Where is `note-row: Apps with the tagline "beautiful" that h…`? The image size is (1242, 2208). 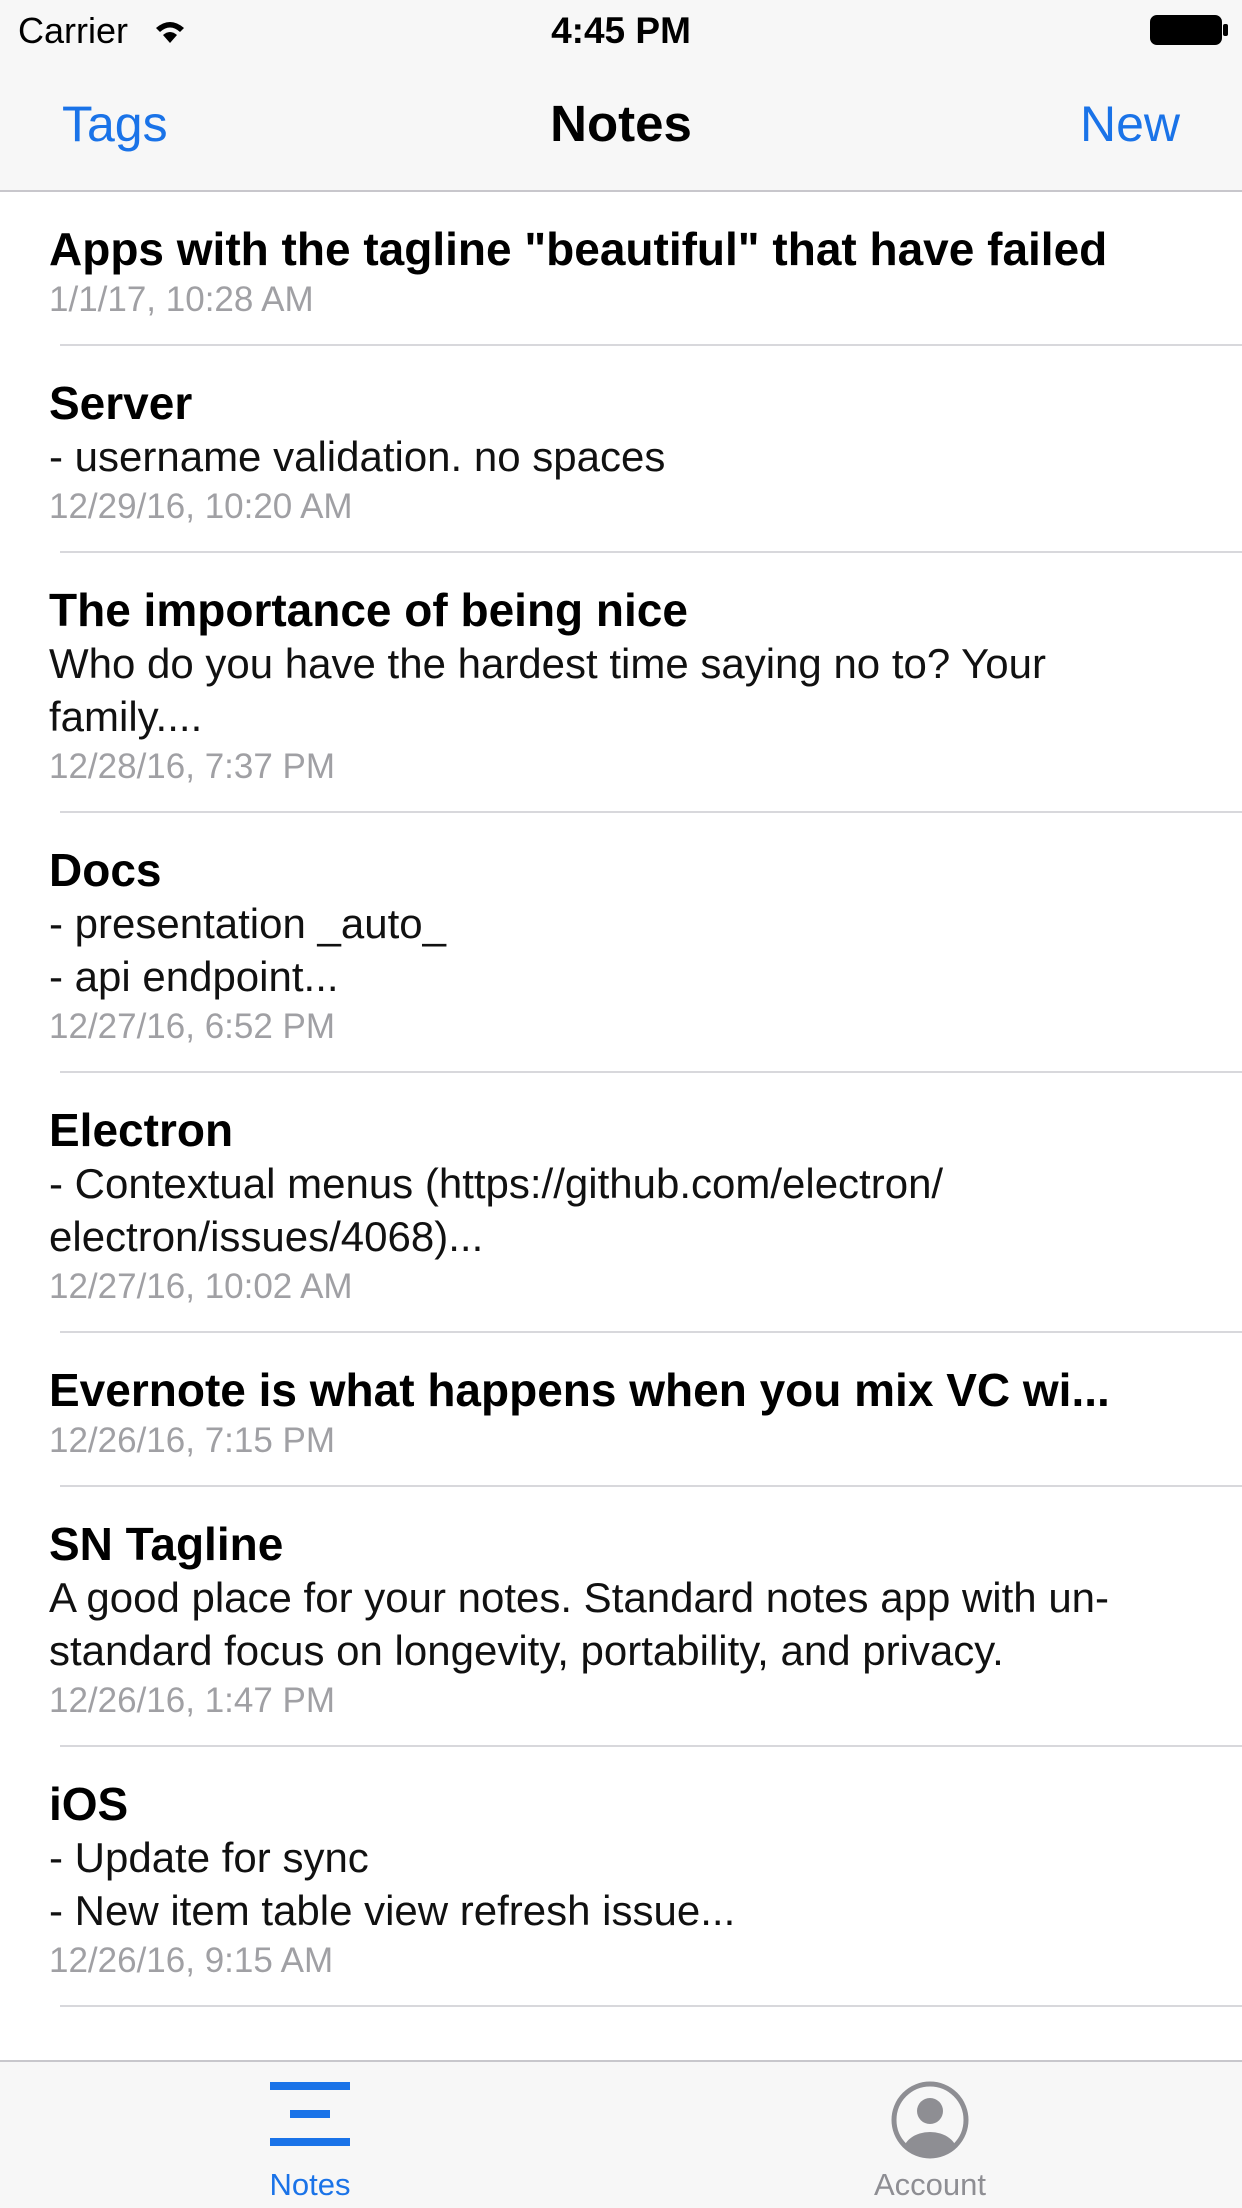 note-row: Apps with the tagline "beautiful" that h… is located at coordinates (621, 269).